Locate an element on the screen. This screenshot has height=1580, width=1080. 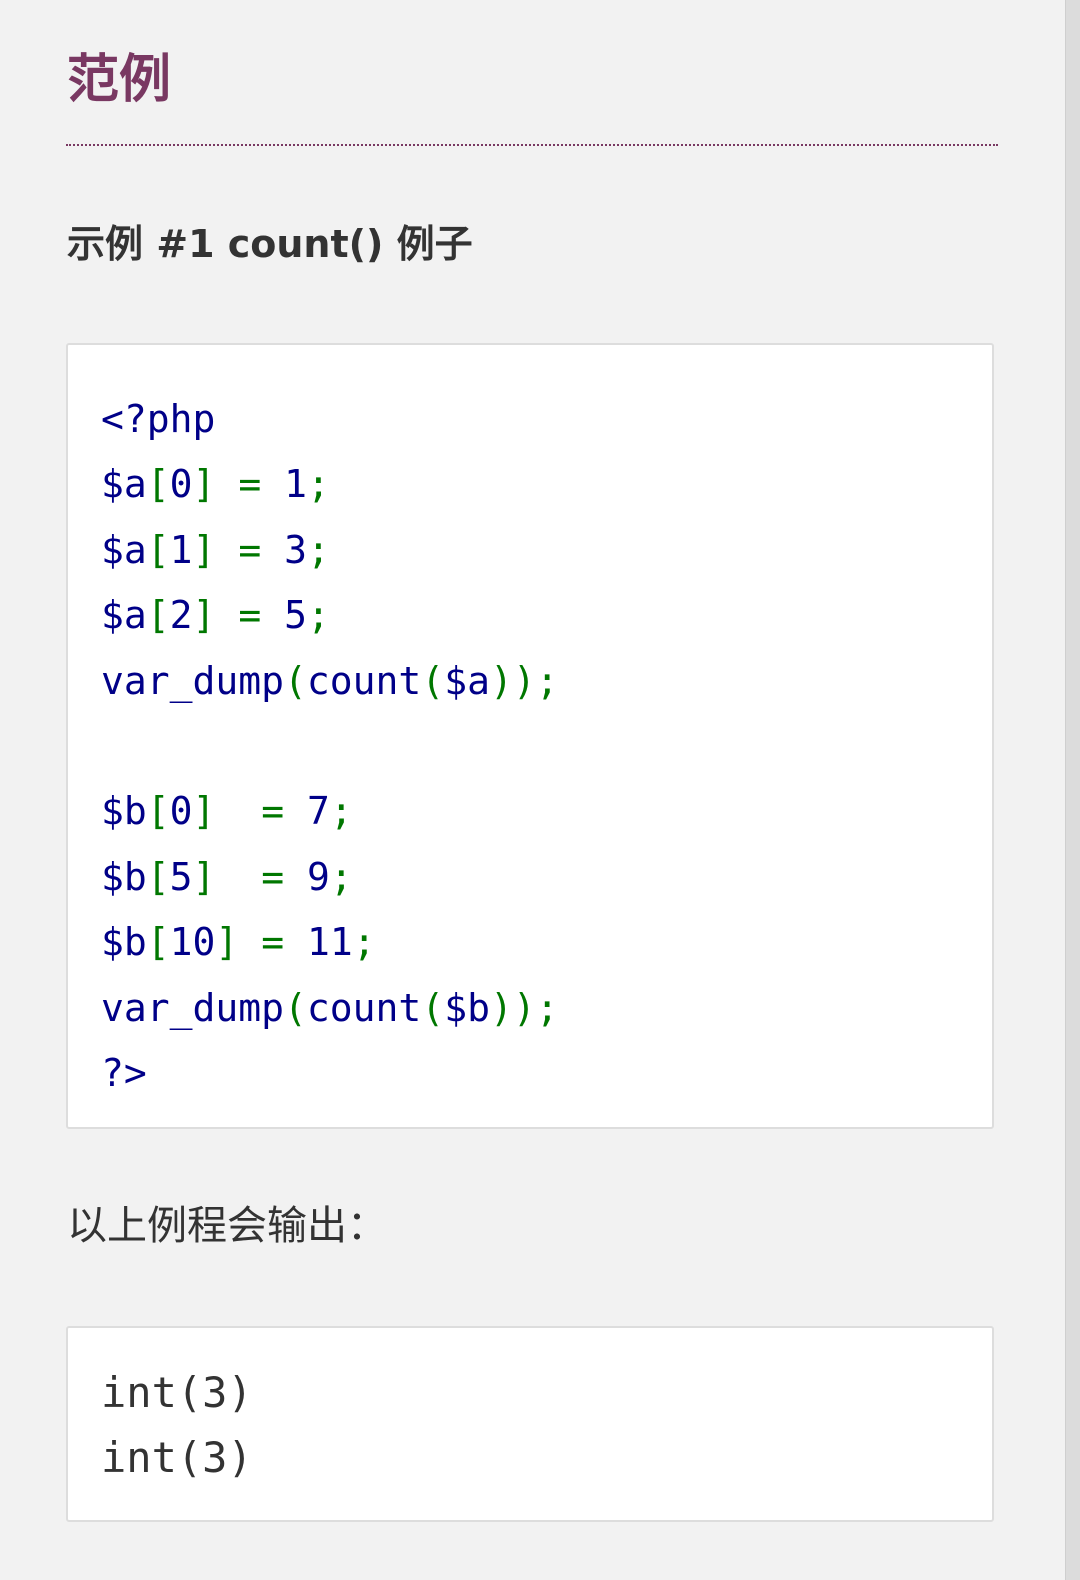
code-line: $b[10] = 11; is located at coordinates (330, 942).